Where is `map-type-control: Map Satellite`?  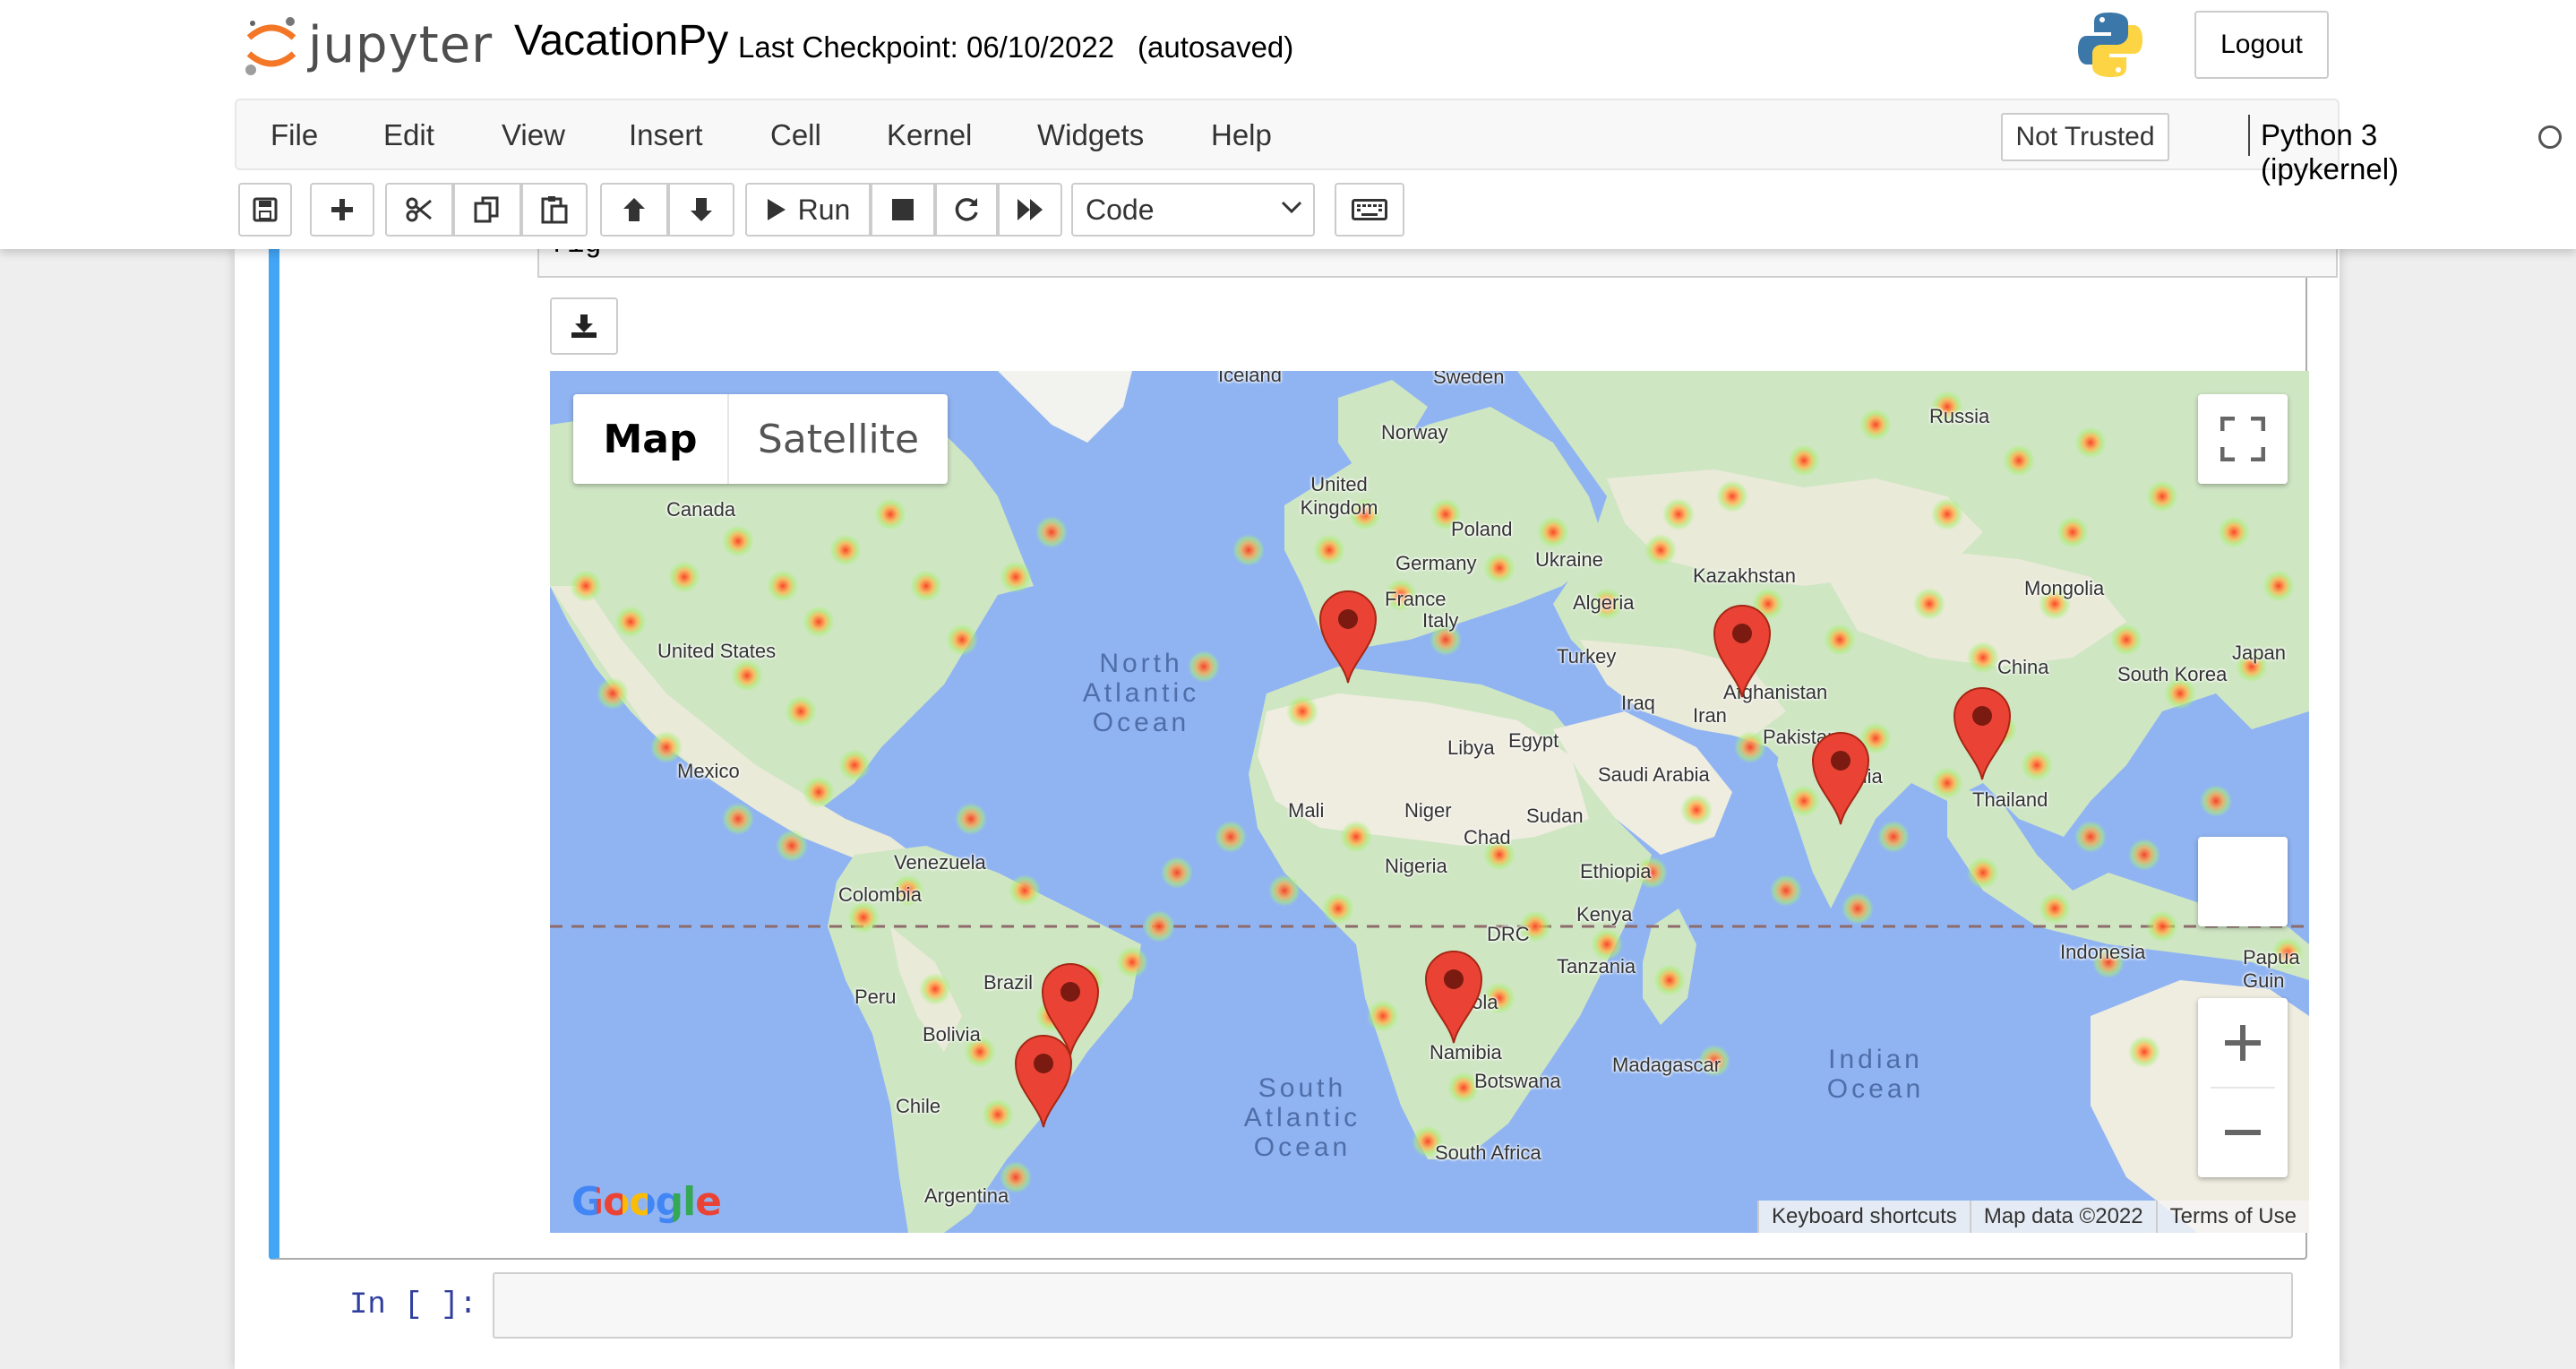 map-type-control: Map Satellite is located at coordinates (760, 439).